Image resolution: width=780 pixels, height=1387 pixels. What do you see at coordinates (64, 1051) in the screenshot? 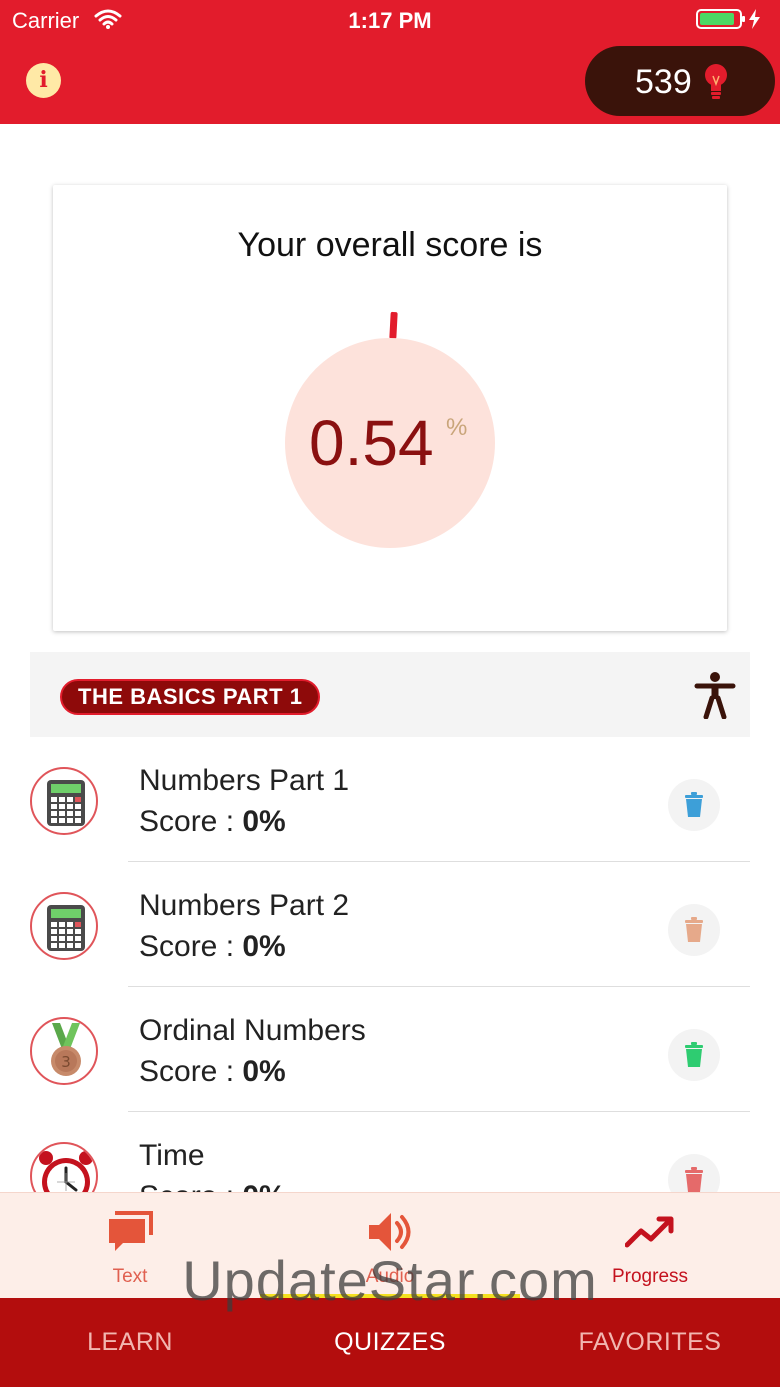
I see `medal-icon: 3` at bounding box center [64, 1051].